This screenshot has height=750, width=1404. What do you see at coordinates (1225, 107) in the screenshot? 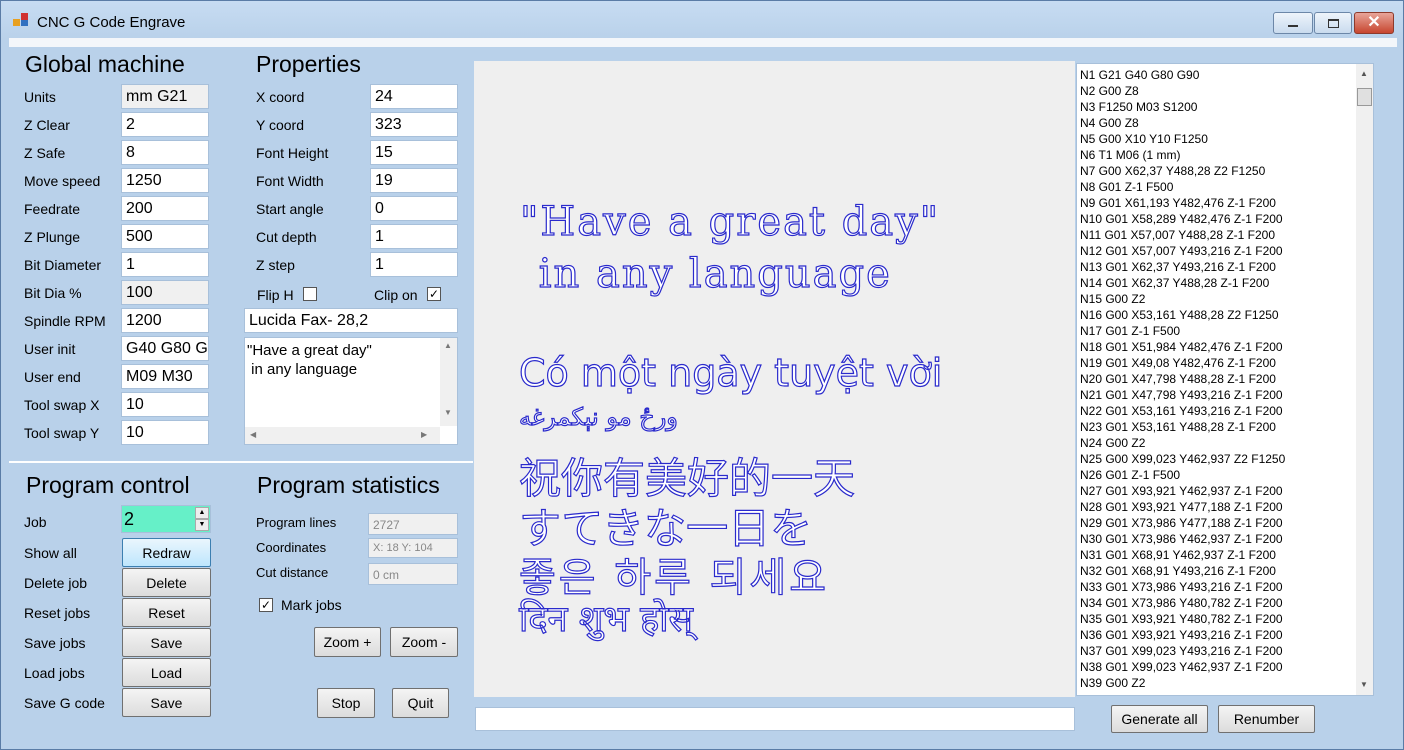
I see `gcode-line: N3 F1250 M03 S1200` at bounding box center [1225, 107].